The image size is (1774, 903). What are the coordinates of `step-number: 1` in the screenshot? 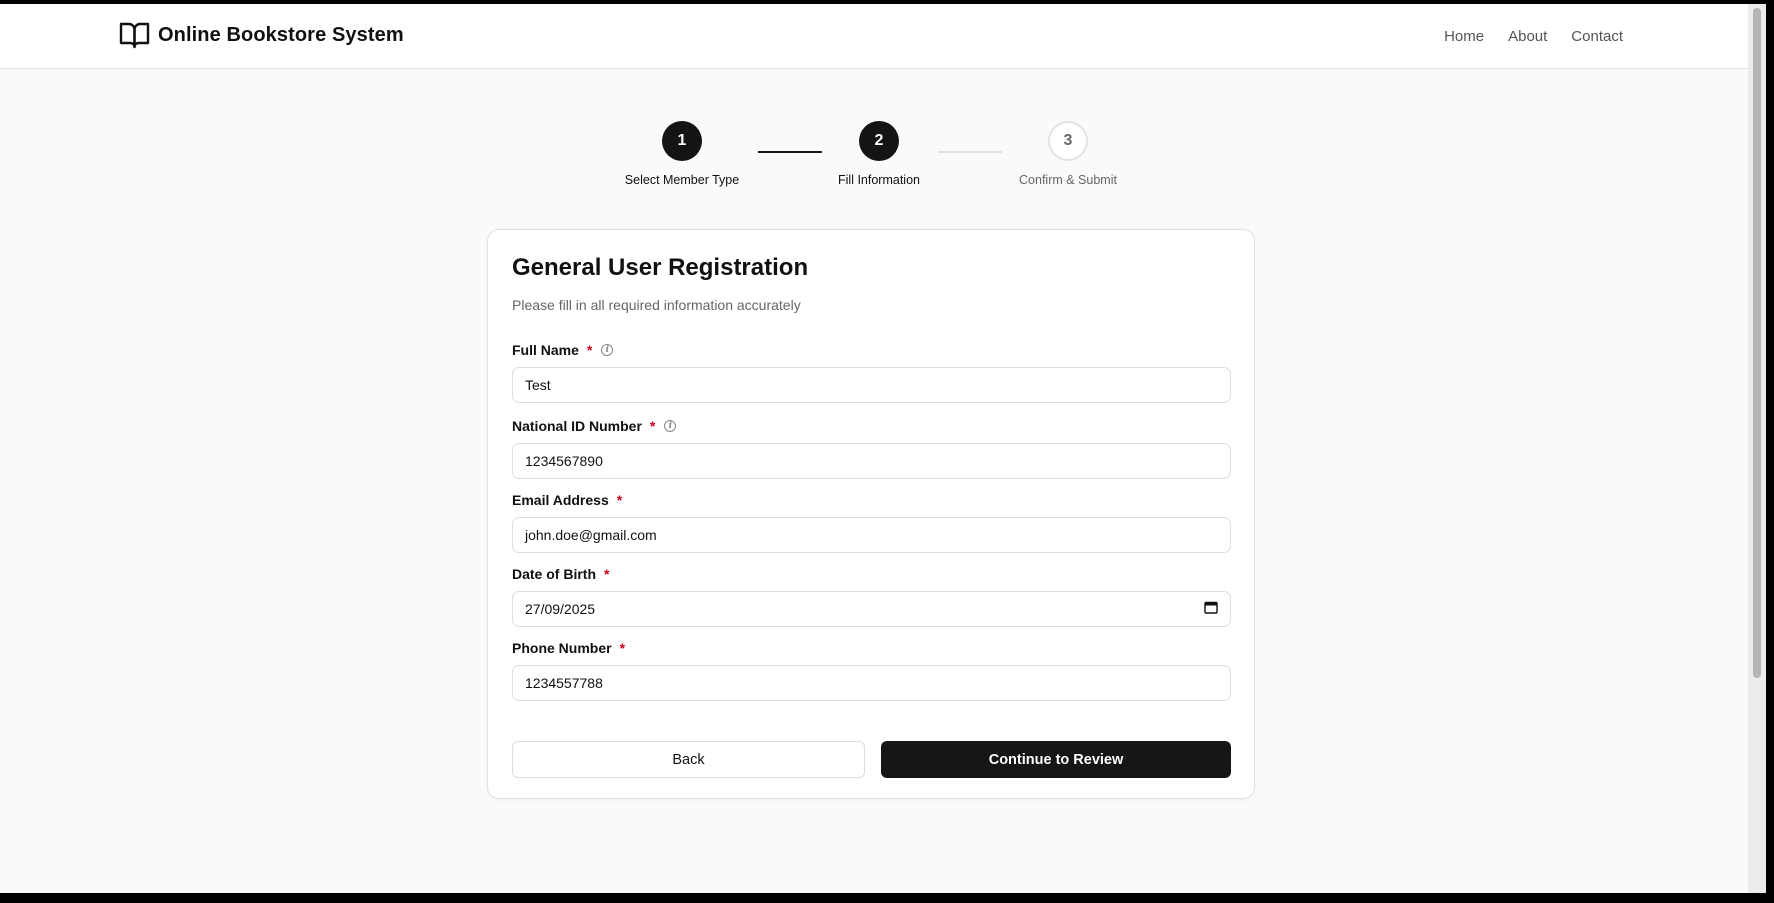 It's located at (682, 141).